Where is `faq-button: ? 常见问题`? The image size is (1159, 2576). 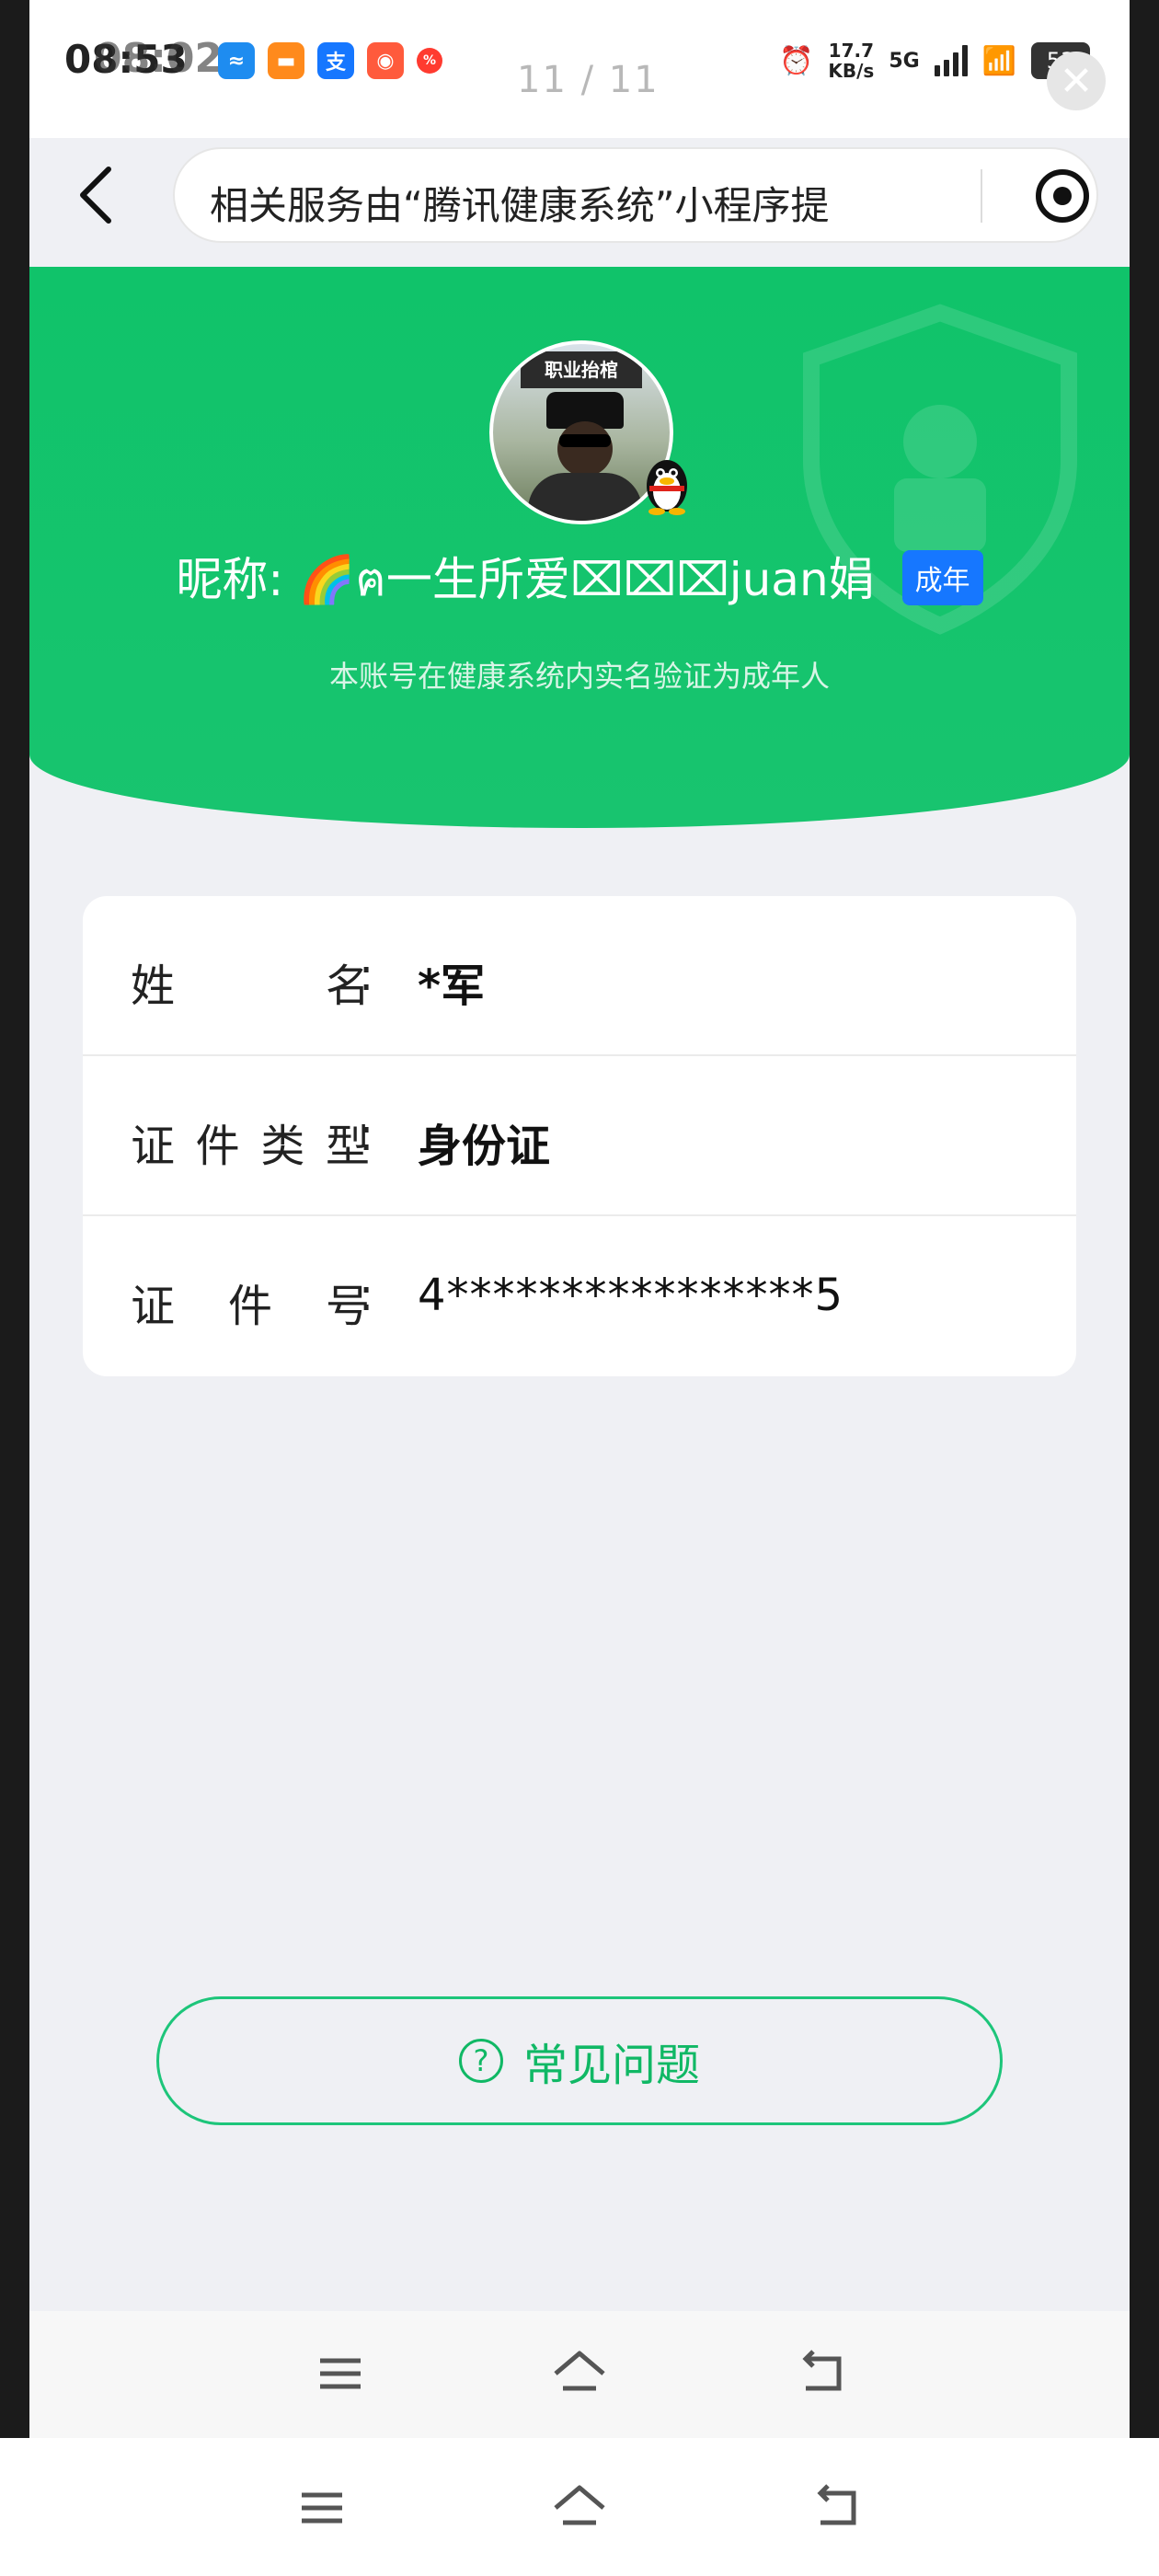 faq-button: ? 常见问题 is located at coordinates (579, 2060).